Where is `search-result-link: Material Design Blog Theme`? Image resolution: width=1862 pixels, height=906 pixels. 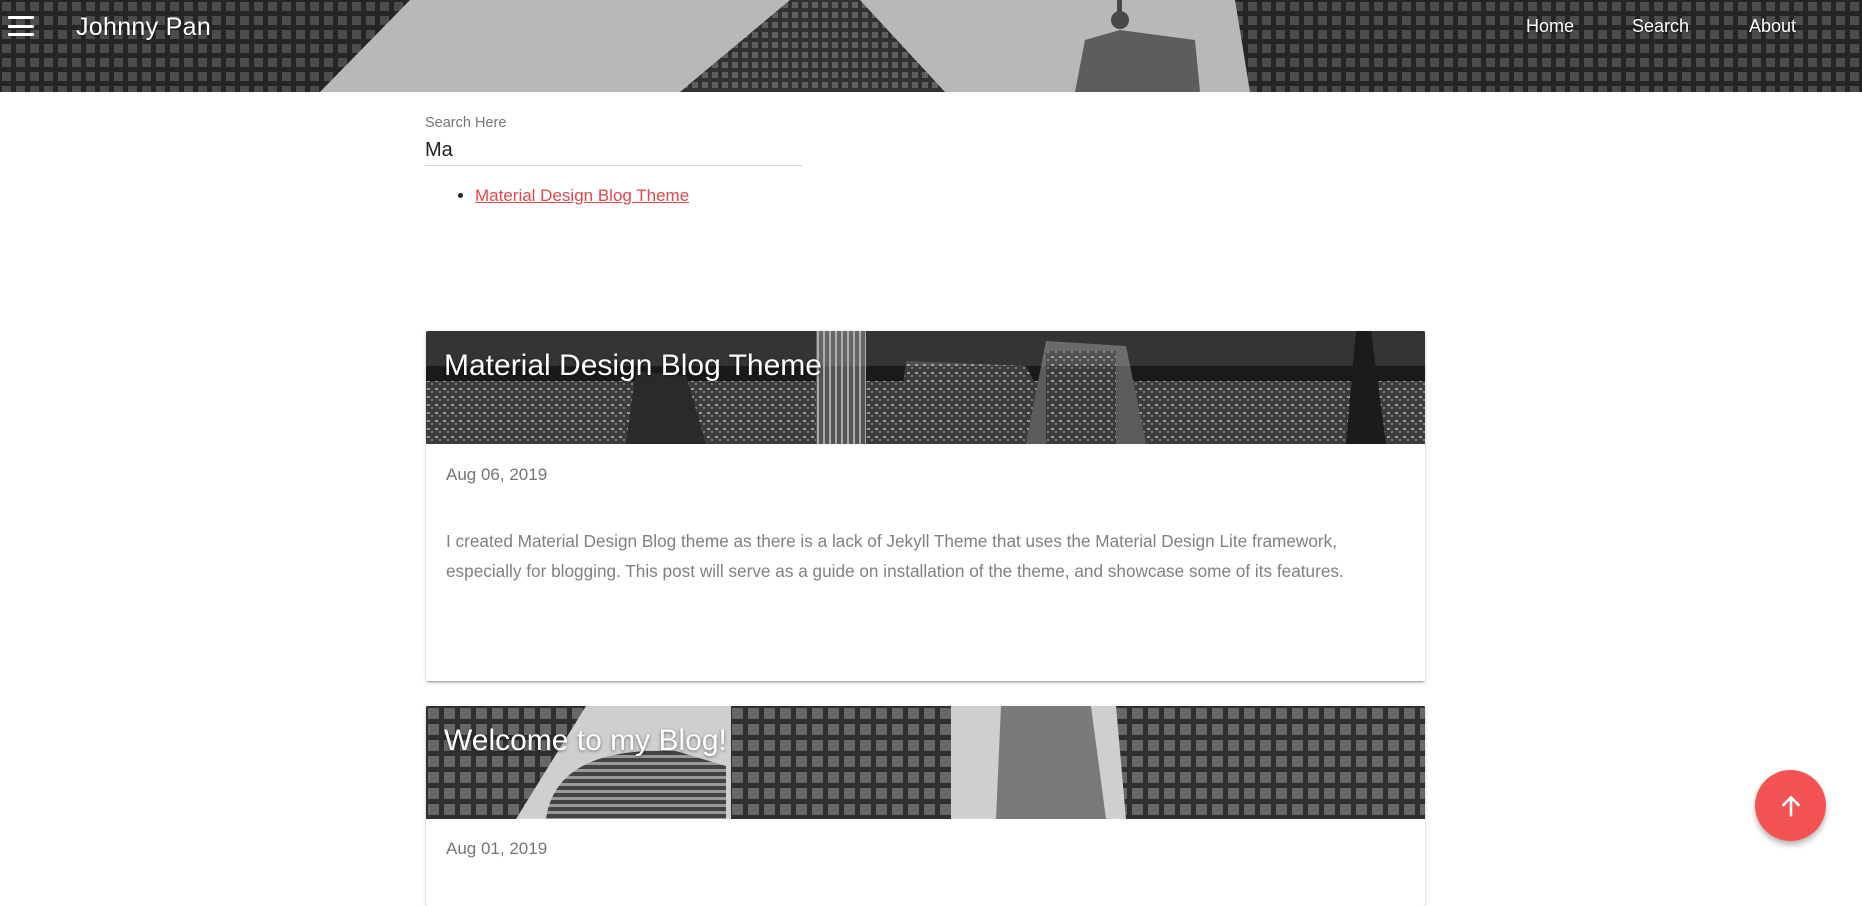
search-result-link: Material Design Blog Theme is located at coordinates (582, 195).